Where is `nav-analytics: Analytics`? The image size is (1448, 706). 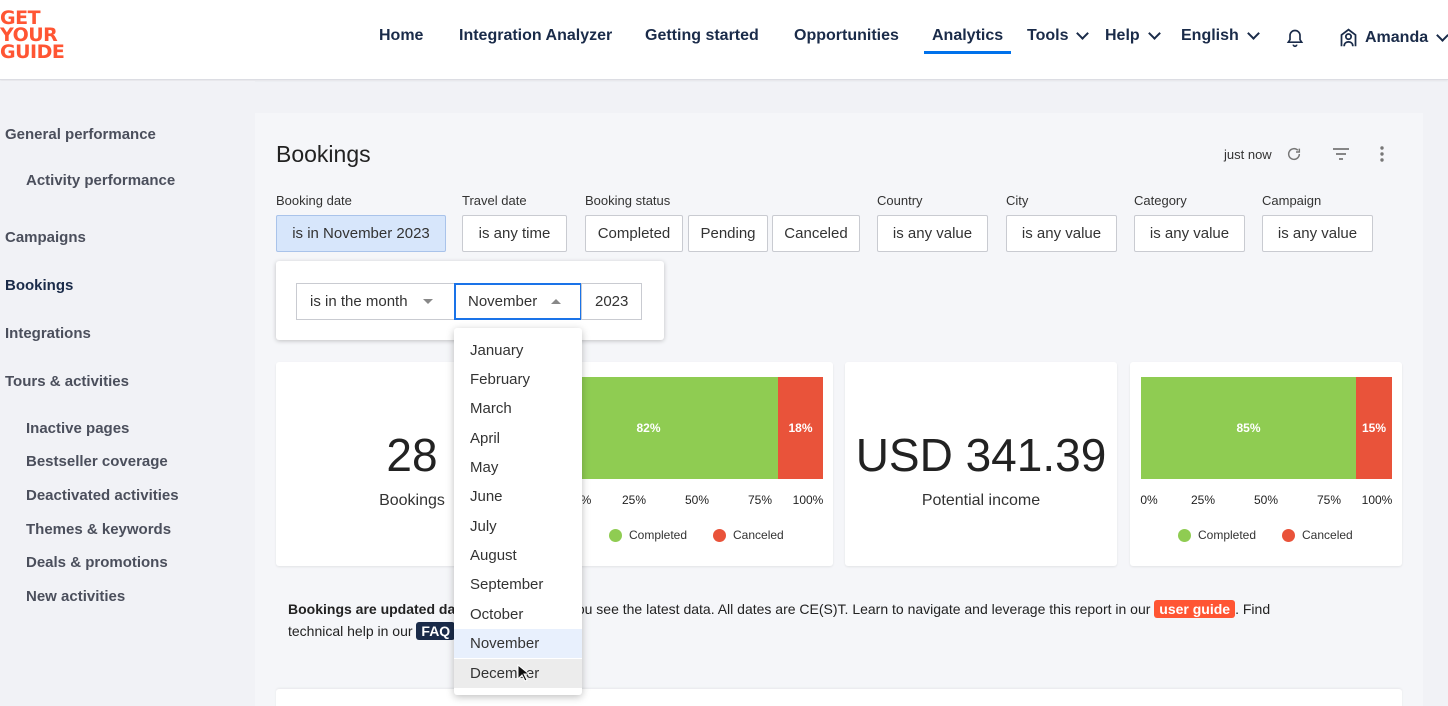
nav-analytics: Analytics is located at coordinates (967, 40).